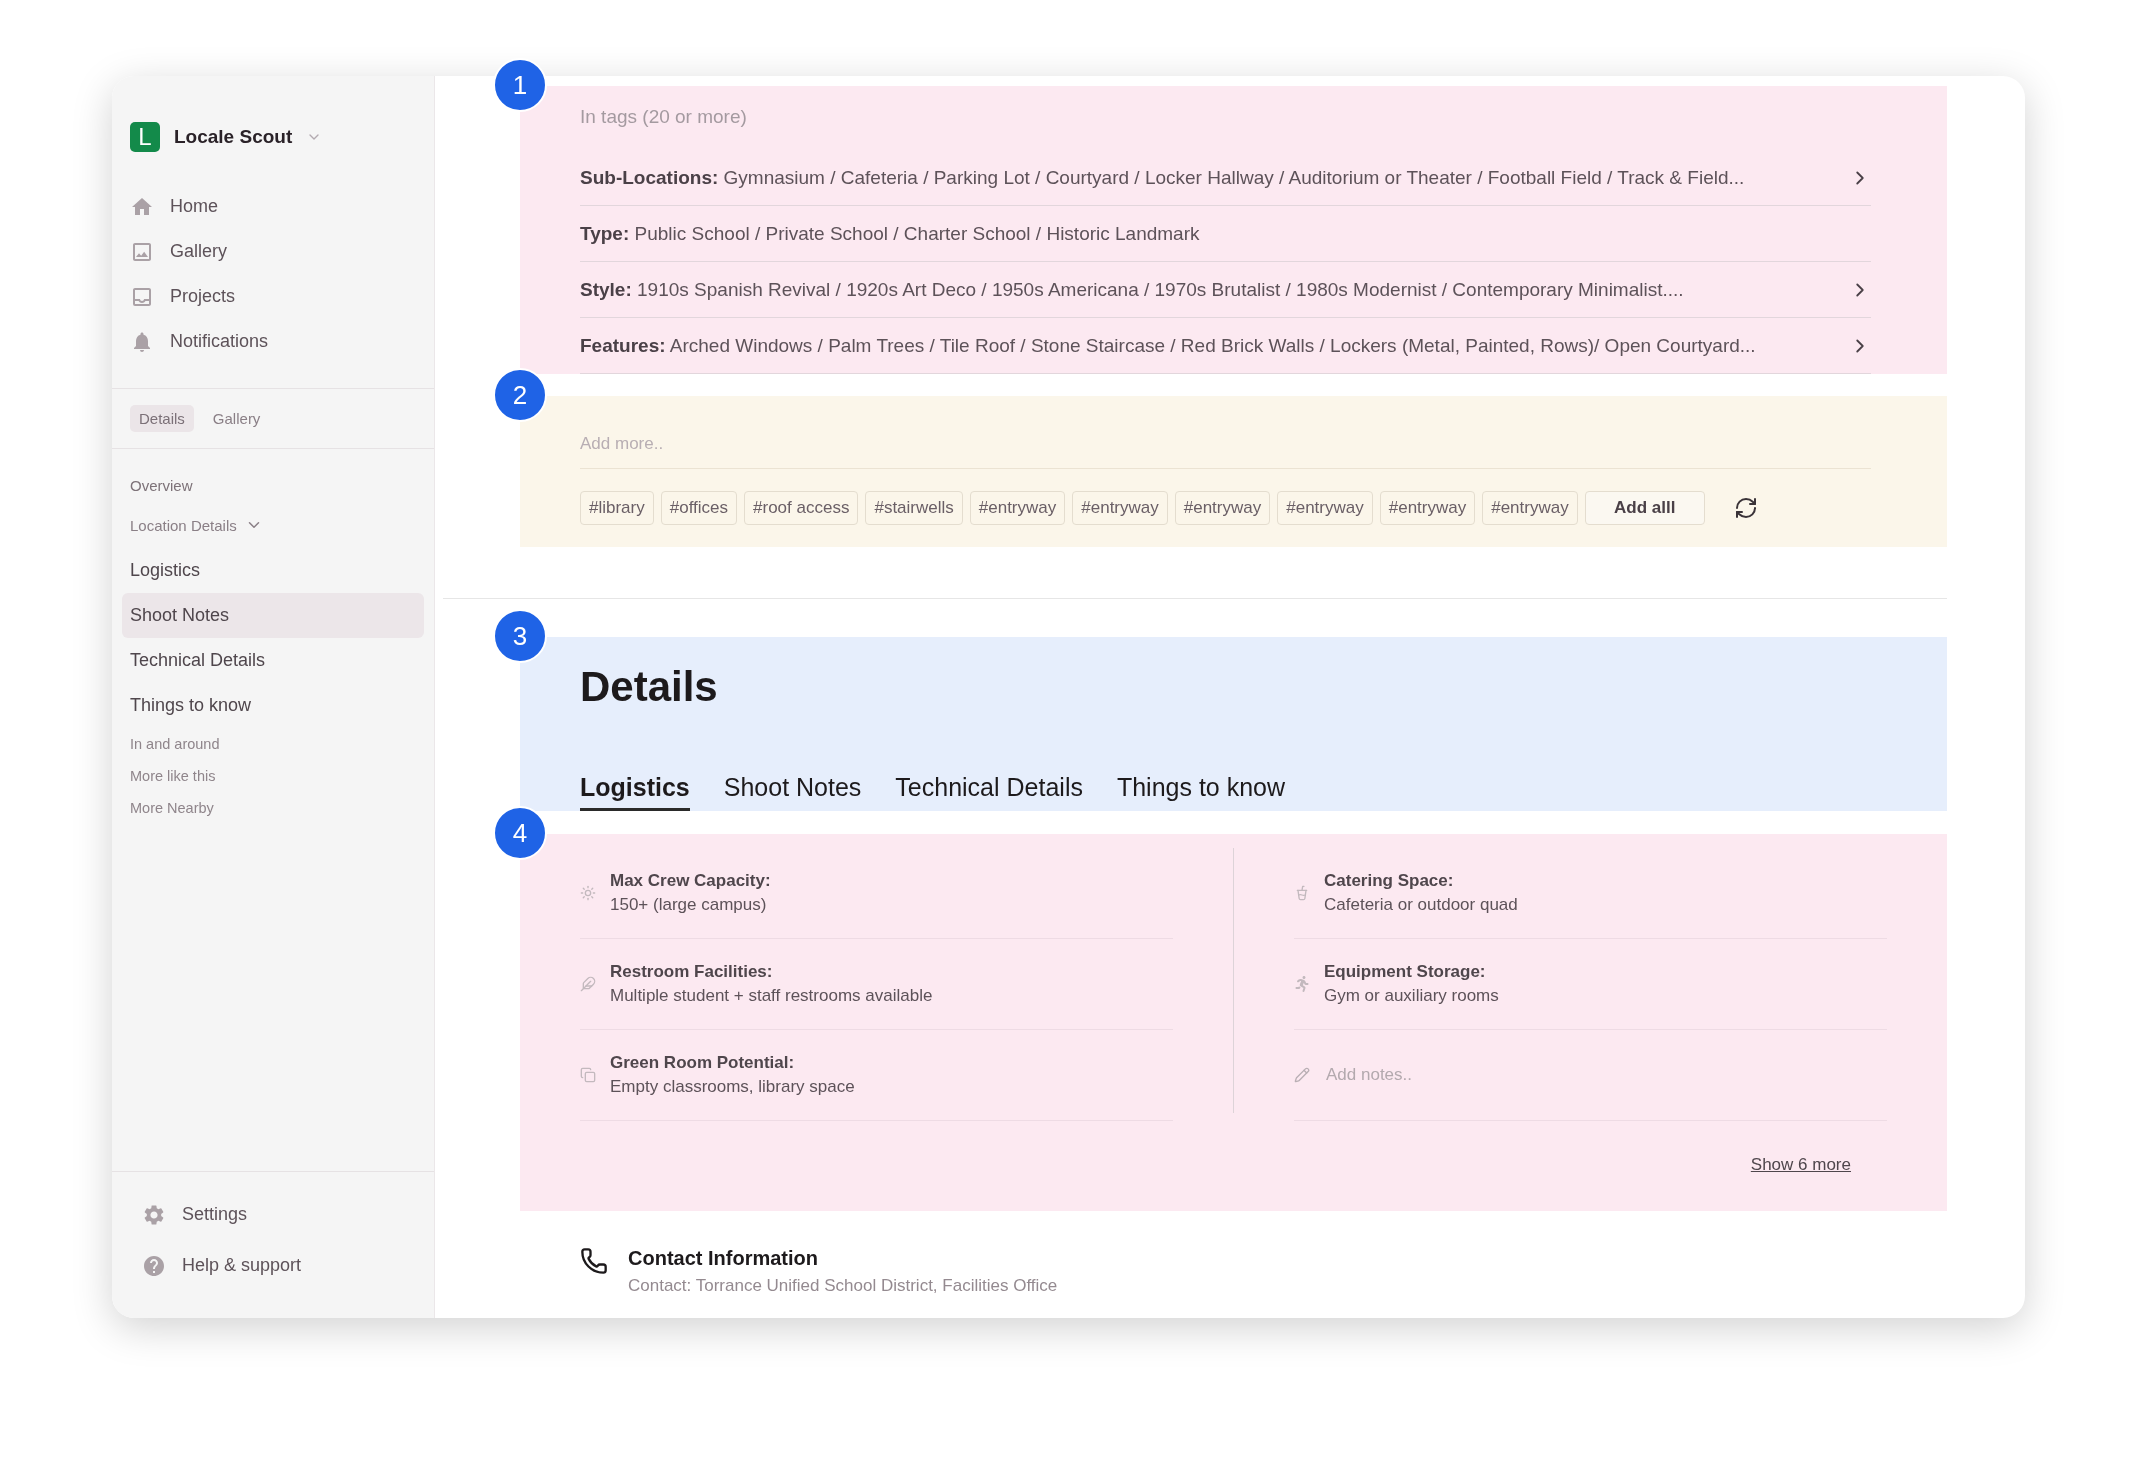 The width and height of the screenshot is (2138, 1466). Describe the element at coordinates (191, 705) in the screenshot. I see `outline-item: Things to know` at that location.